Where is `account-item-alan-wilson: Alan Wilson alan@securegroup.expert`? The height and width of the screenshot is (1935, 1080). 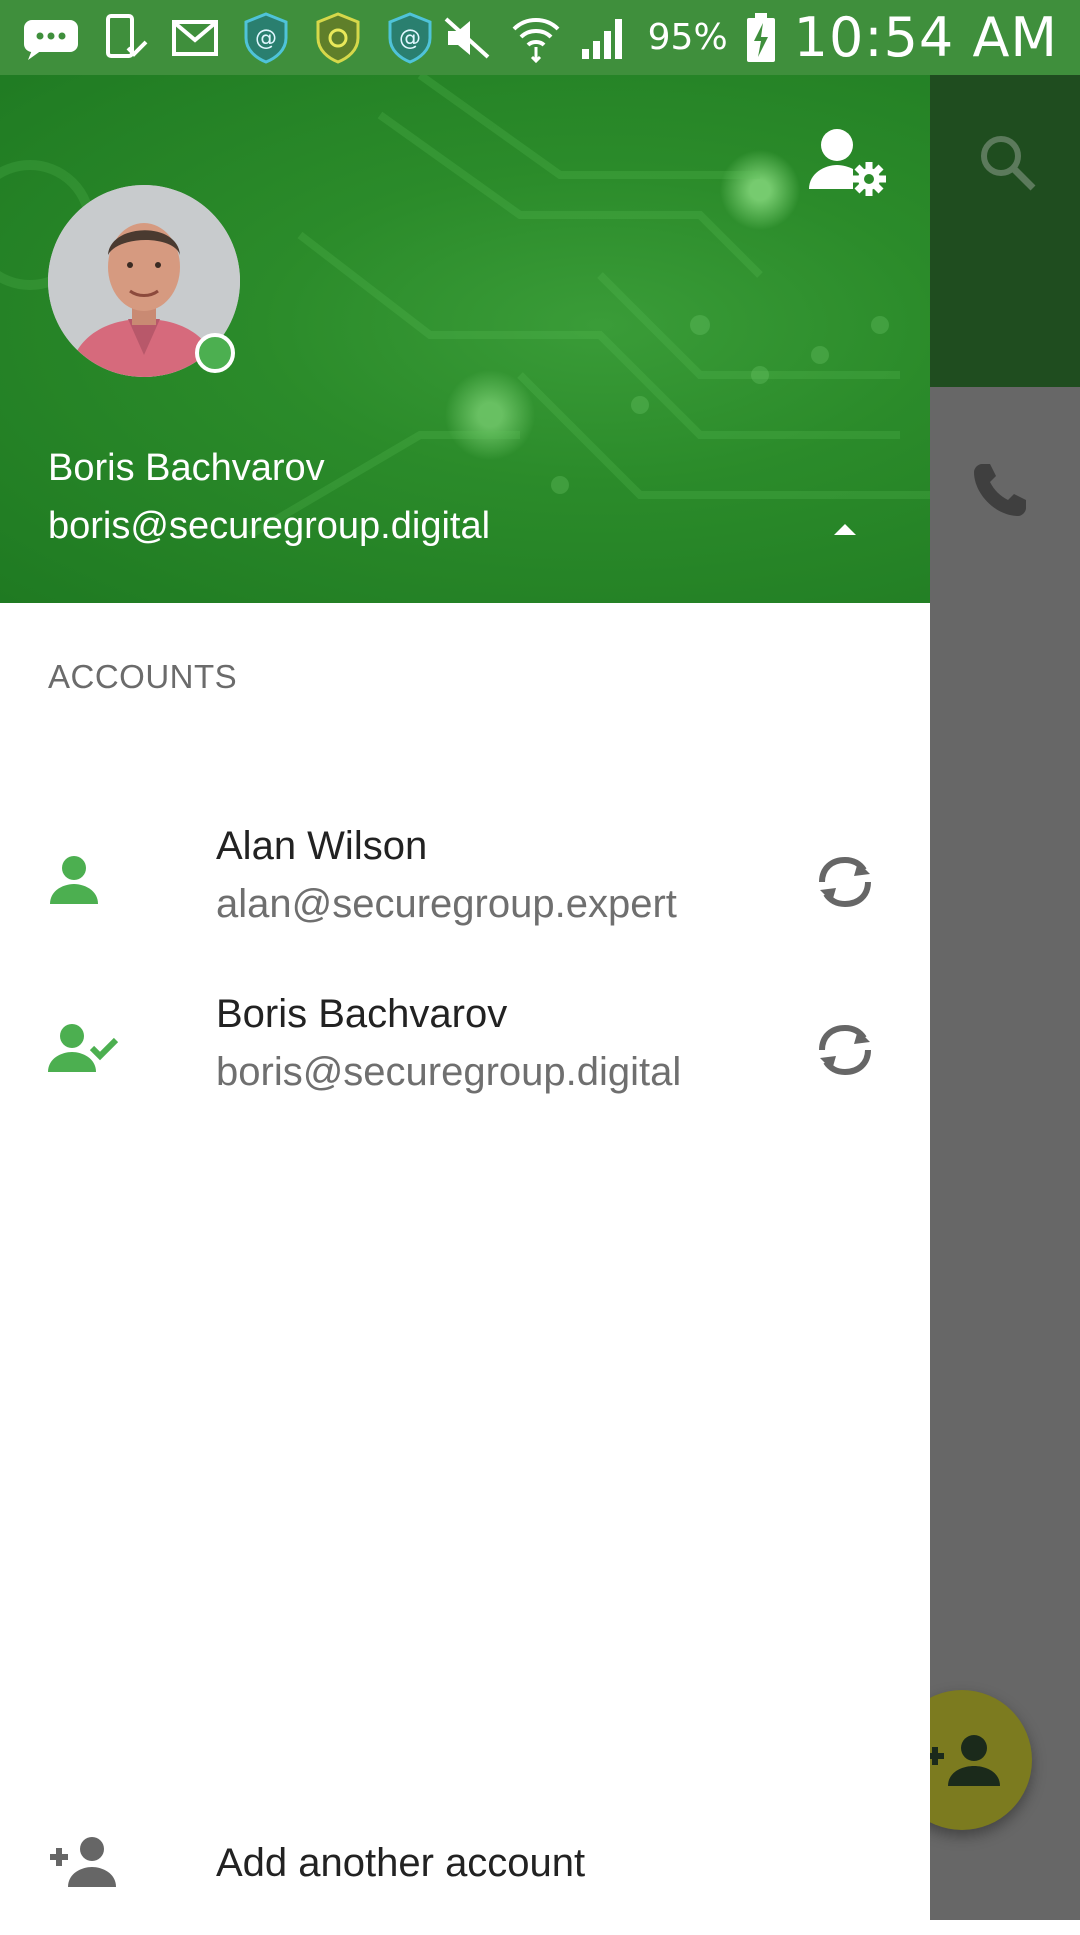
account-item-alan-wilson: Alan Wilson alan@securegroup.expert is located at coordinates (465, 882).